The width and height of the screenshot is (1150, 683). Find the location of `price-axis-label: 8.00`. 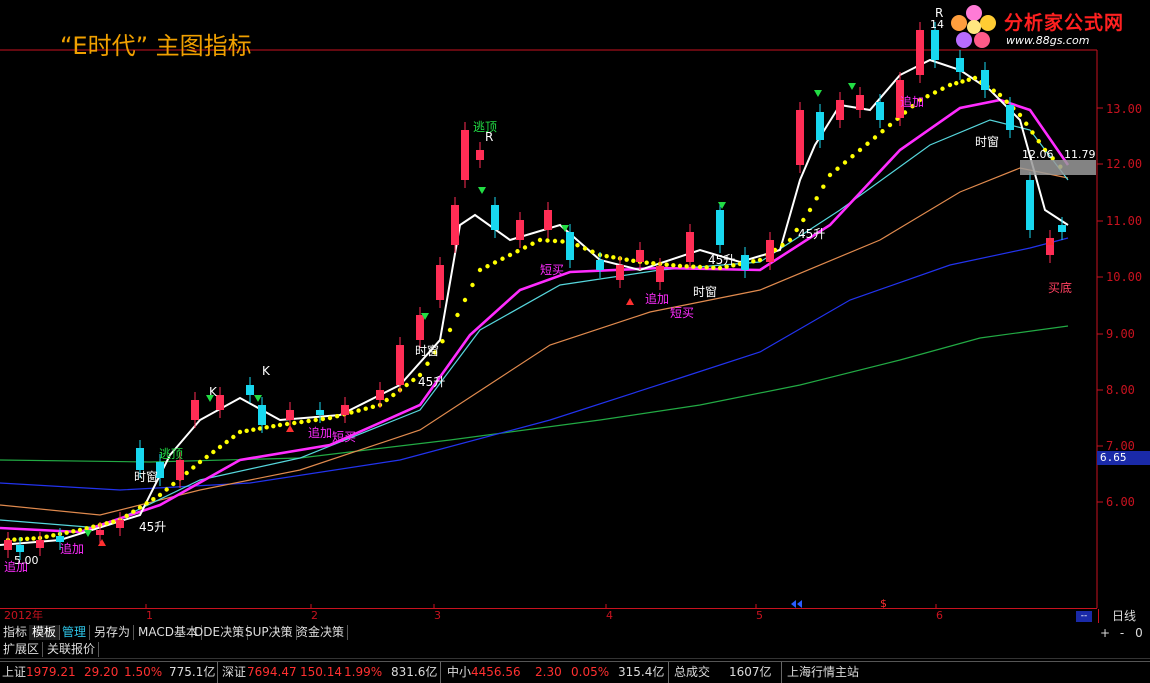

price-axis-label: 8.00 is located at coordinates (1120, 390).